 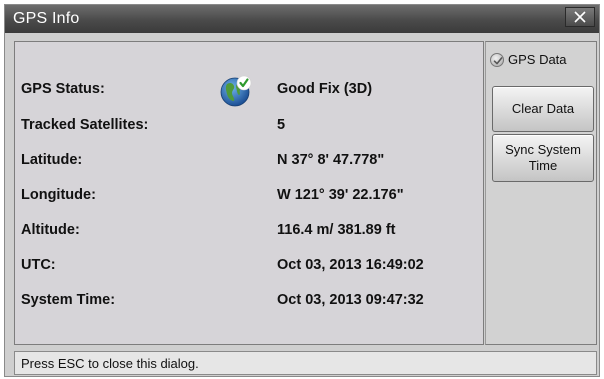 What do you see at coordinates (52, 160) in the screenshot?
I see `latitude-label: Latitude:` at bounding box center [52, 160].